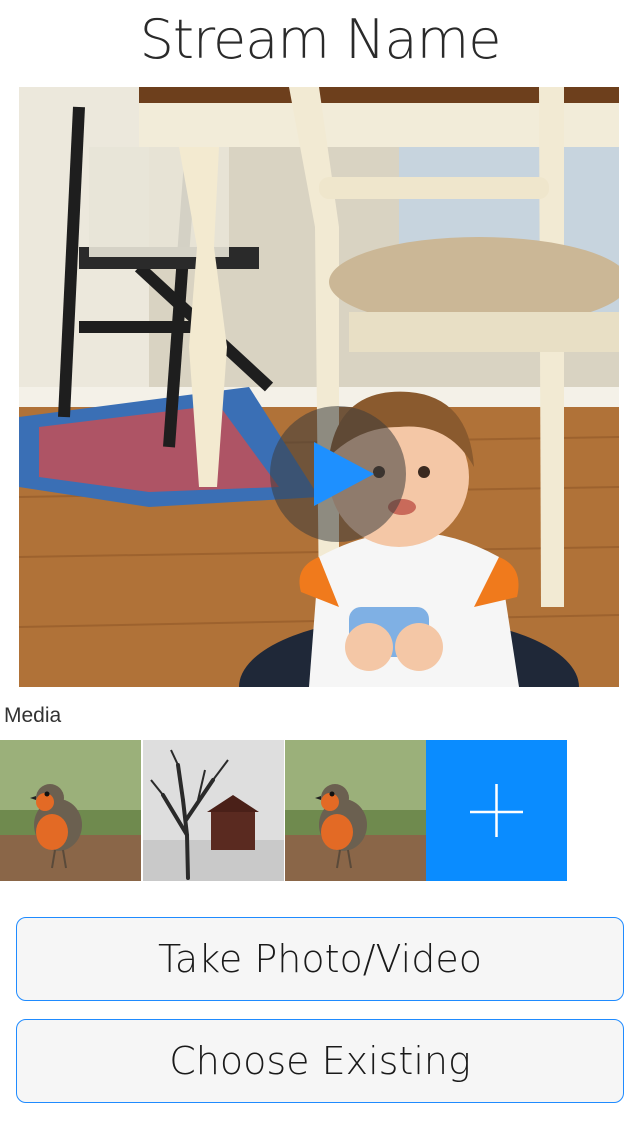 The width and height of the screenshot is (640, 1136). I want to click on play-icon, so click(344, 474).